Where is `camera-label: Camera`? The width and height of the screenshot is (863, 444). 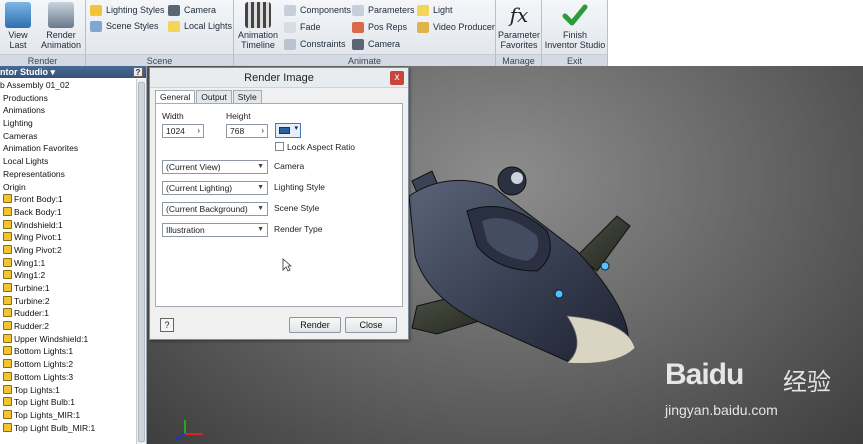
camera-label: Camera is located at coordinates (289, 166).